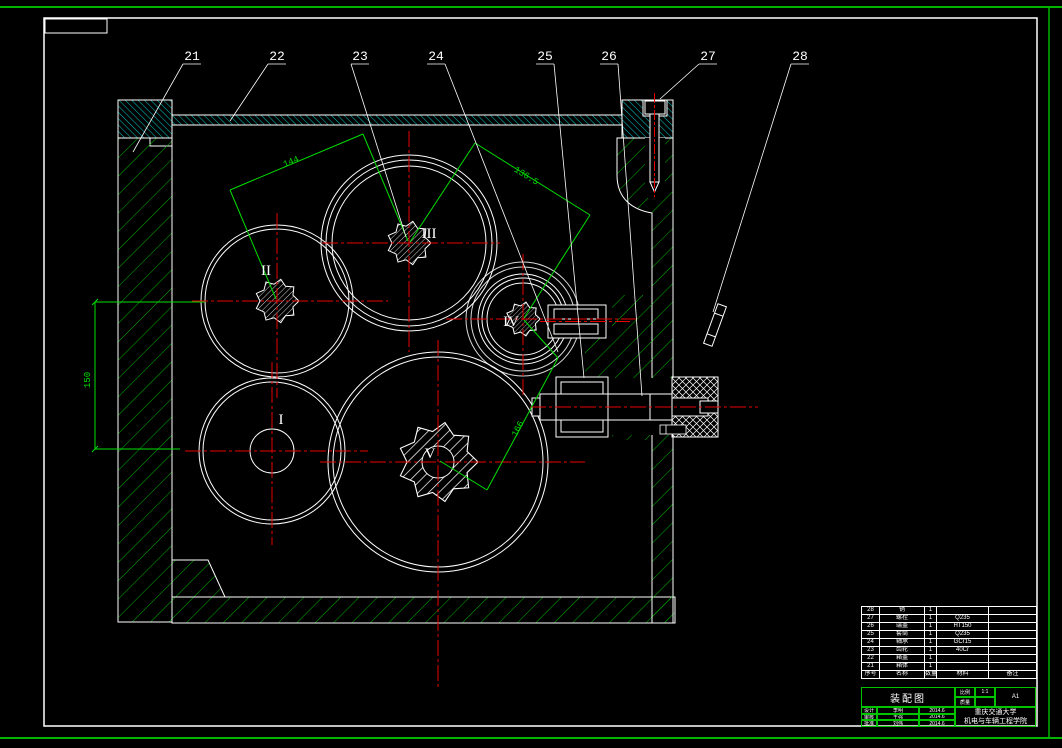 The image size is (1062, 748). What do you see at coordinates (937, 723) in the screenshot?
I see `sign-date-3: 2014.6` at bounding box center [937, 723].